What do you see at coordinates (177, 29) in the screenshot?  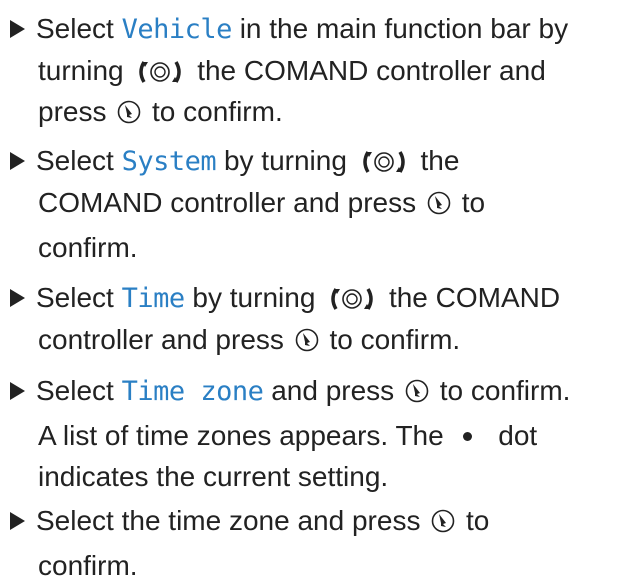 I see `menu-item-vehicle: Vehicle` at bounding box center [177, 29].